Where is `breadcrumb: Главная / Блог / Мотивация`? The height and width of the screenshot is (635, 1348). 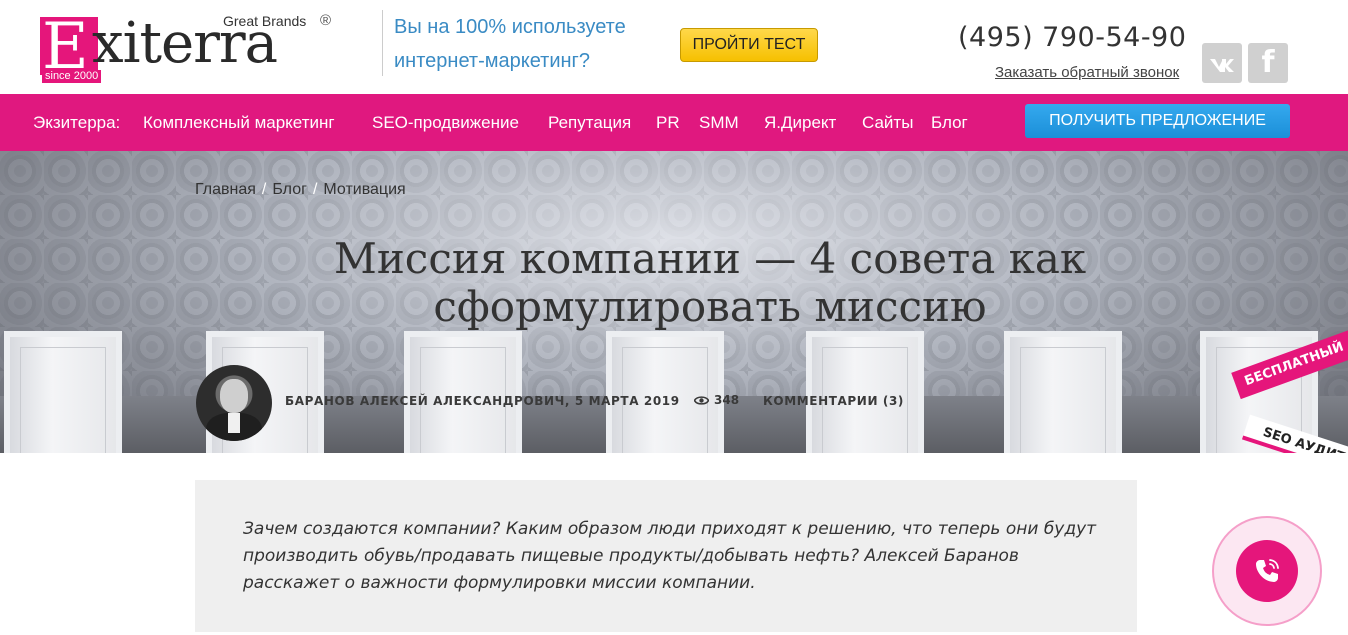
breadcrumb: Главная / Блог / Мотивация is located at coordinates (300, 190).